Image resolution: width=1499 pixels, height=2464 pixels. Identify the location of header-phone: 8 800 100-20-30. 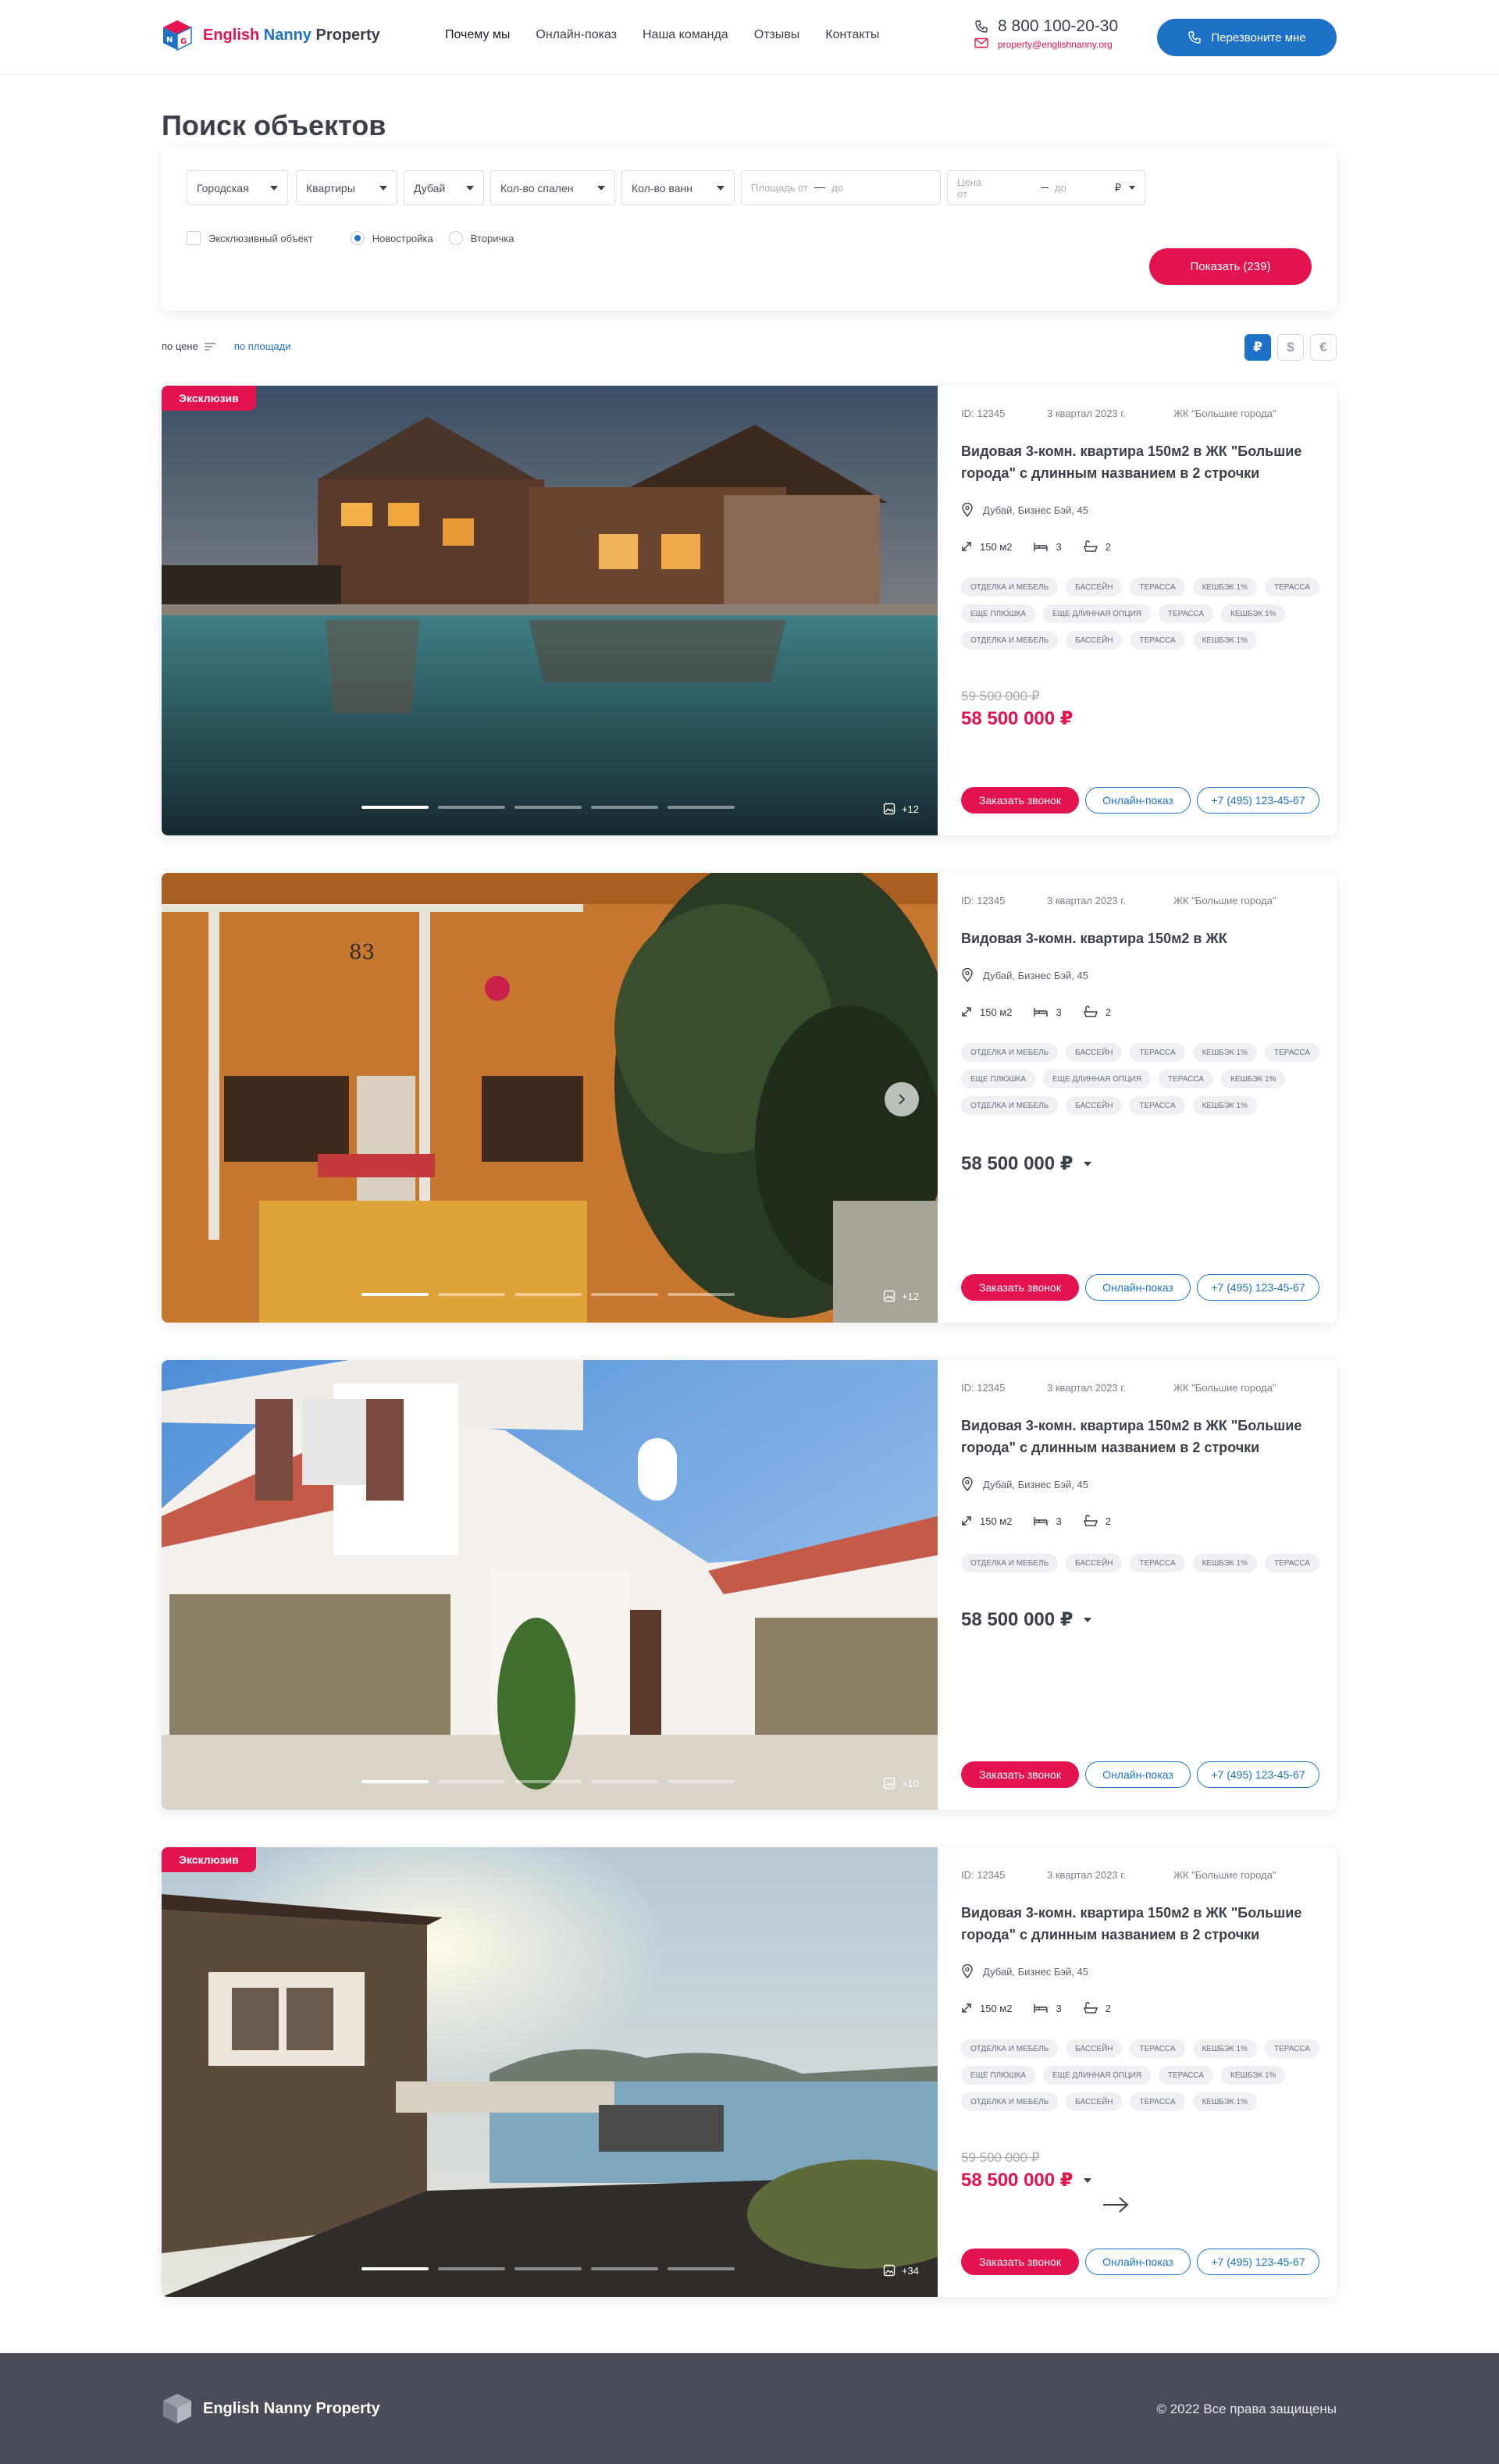
(1058, 27).